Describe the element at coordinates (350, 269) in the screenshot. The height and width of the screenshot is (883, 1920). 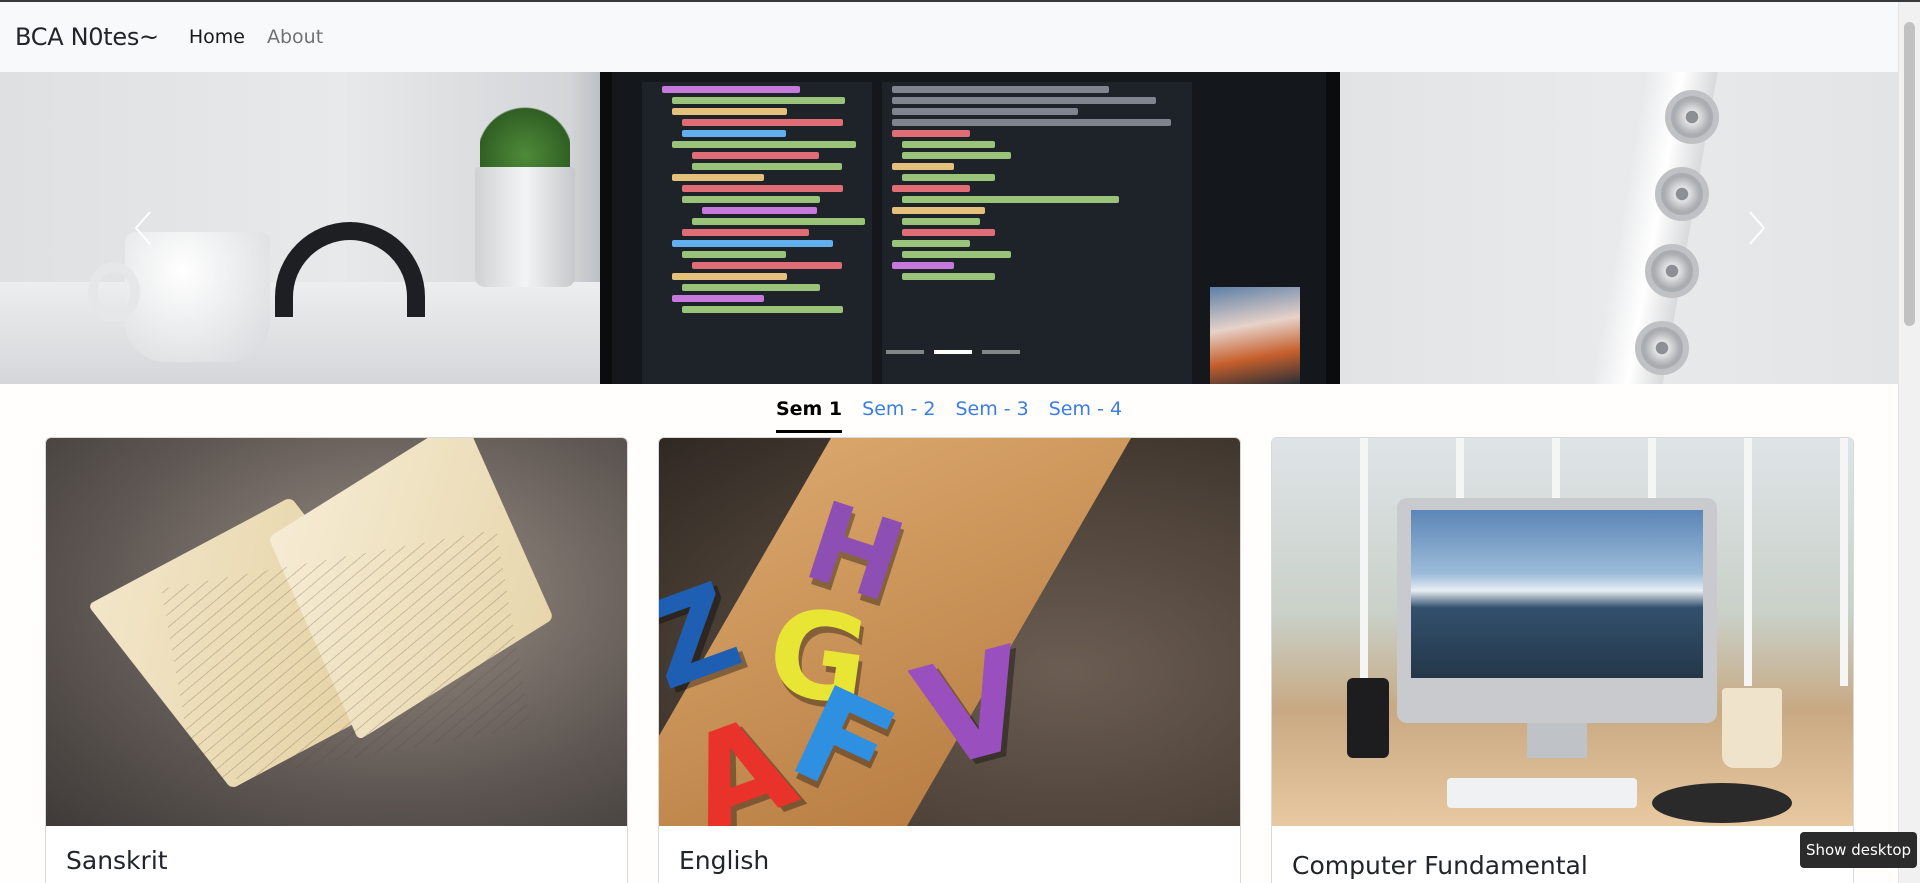
I see `headphones-image` at that location.